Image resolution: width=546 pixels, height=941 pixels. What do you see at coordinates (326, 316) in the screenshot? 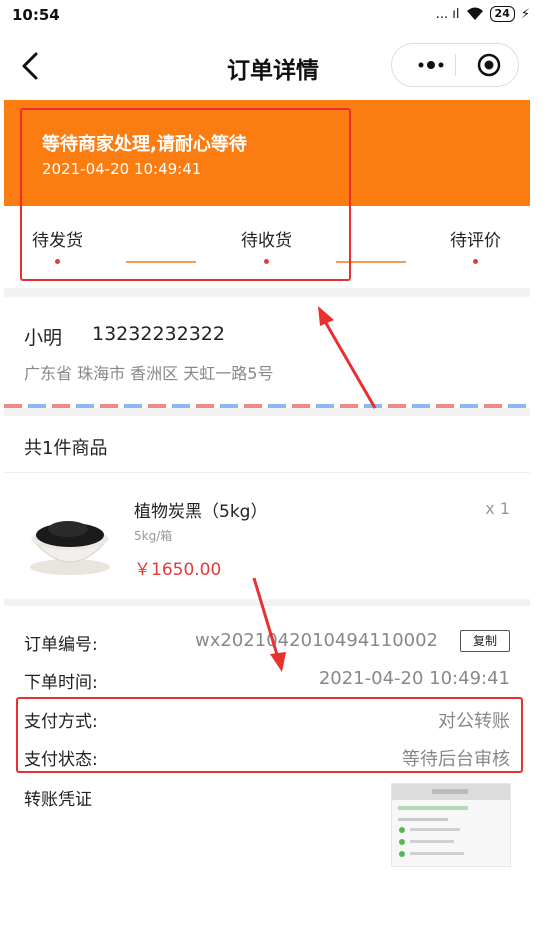
I see `arrow-head-up` at bounding box center [326, 316].